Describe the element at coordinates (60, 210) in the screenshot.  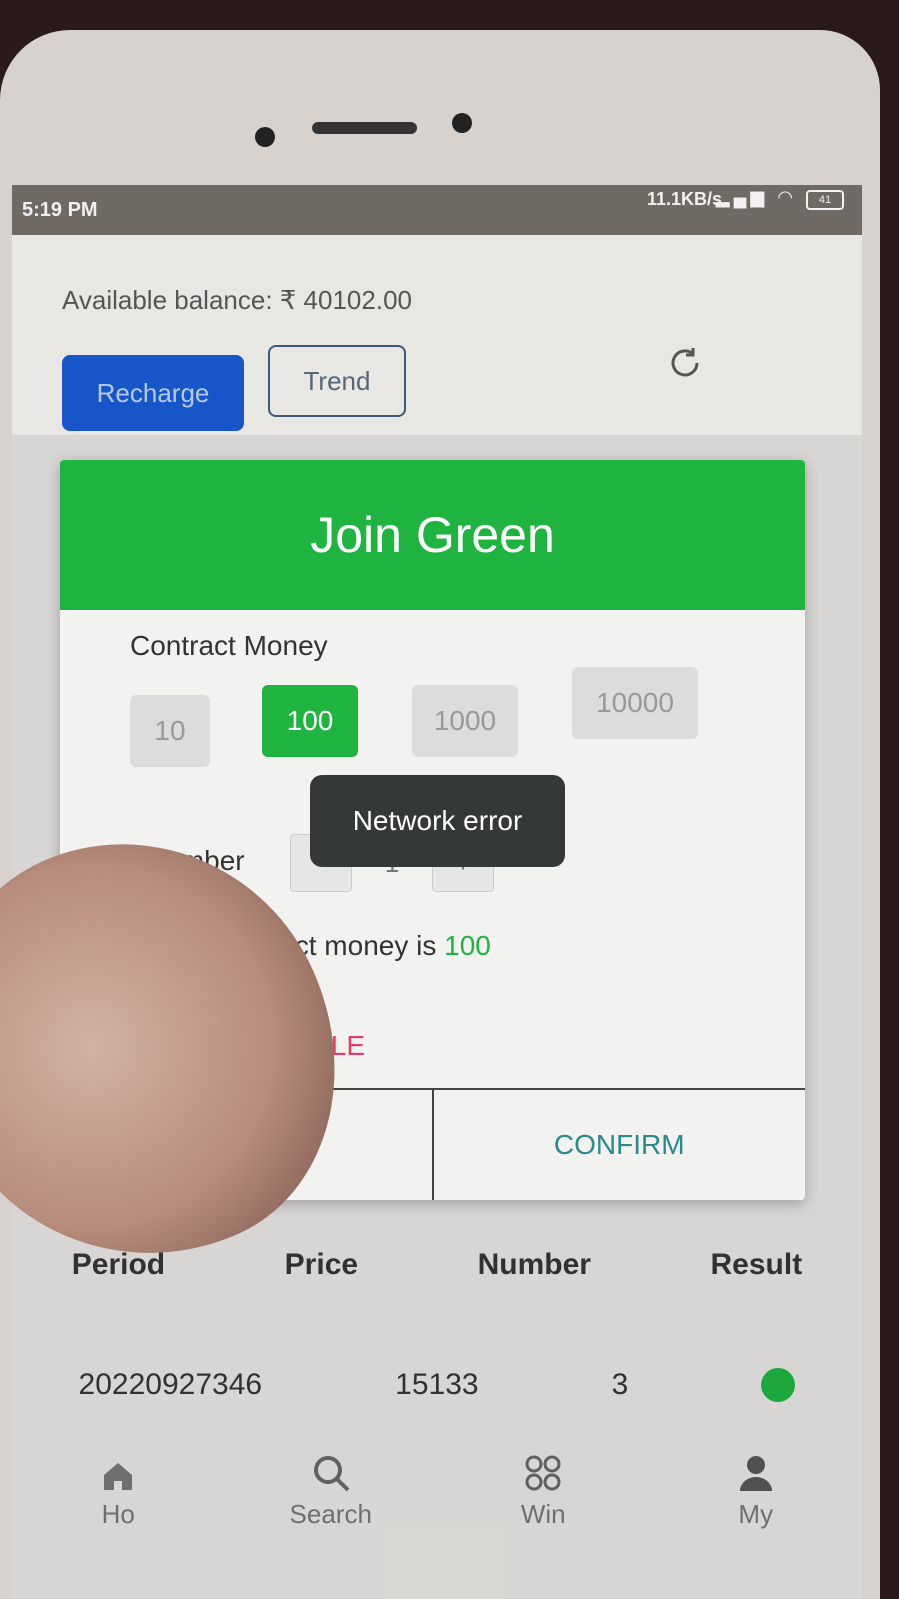
I see `status-time: 5:19 PM` at that location.